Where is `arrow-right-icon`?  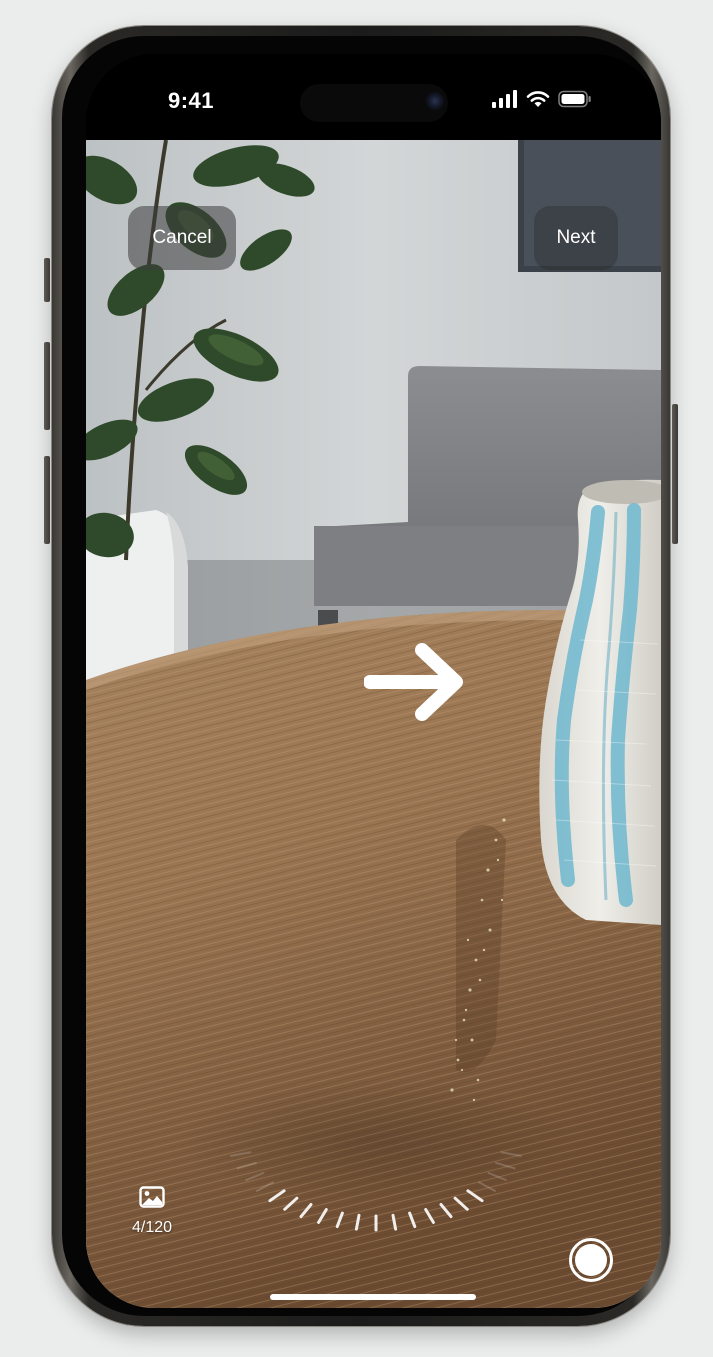 arrow-right-icon is located at coordinates (414, 684).